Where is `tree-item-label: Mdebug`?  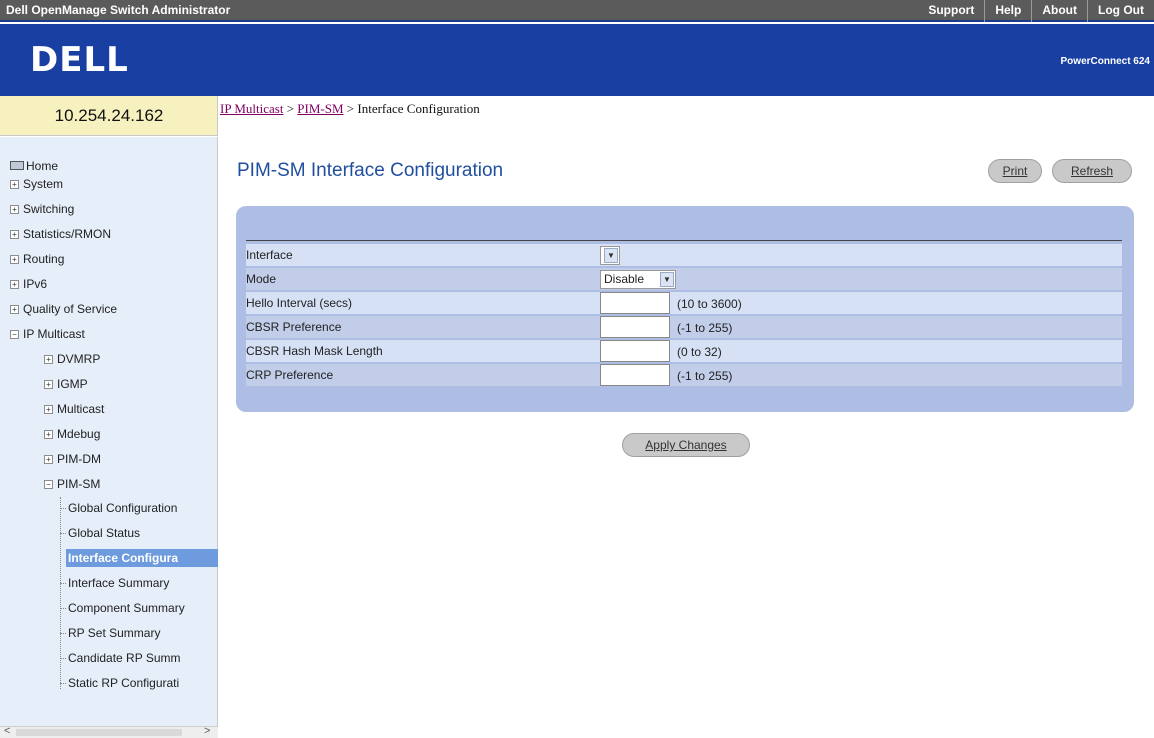
tree-item-label: Mdebug is located at coordinates (79, 434).